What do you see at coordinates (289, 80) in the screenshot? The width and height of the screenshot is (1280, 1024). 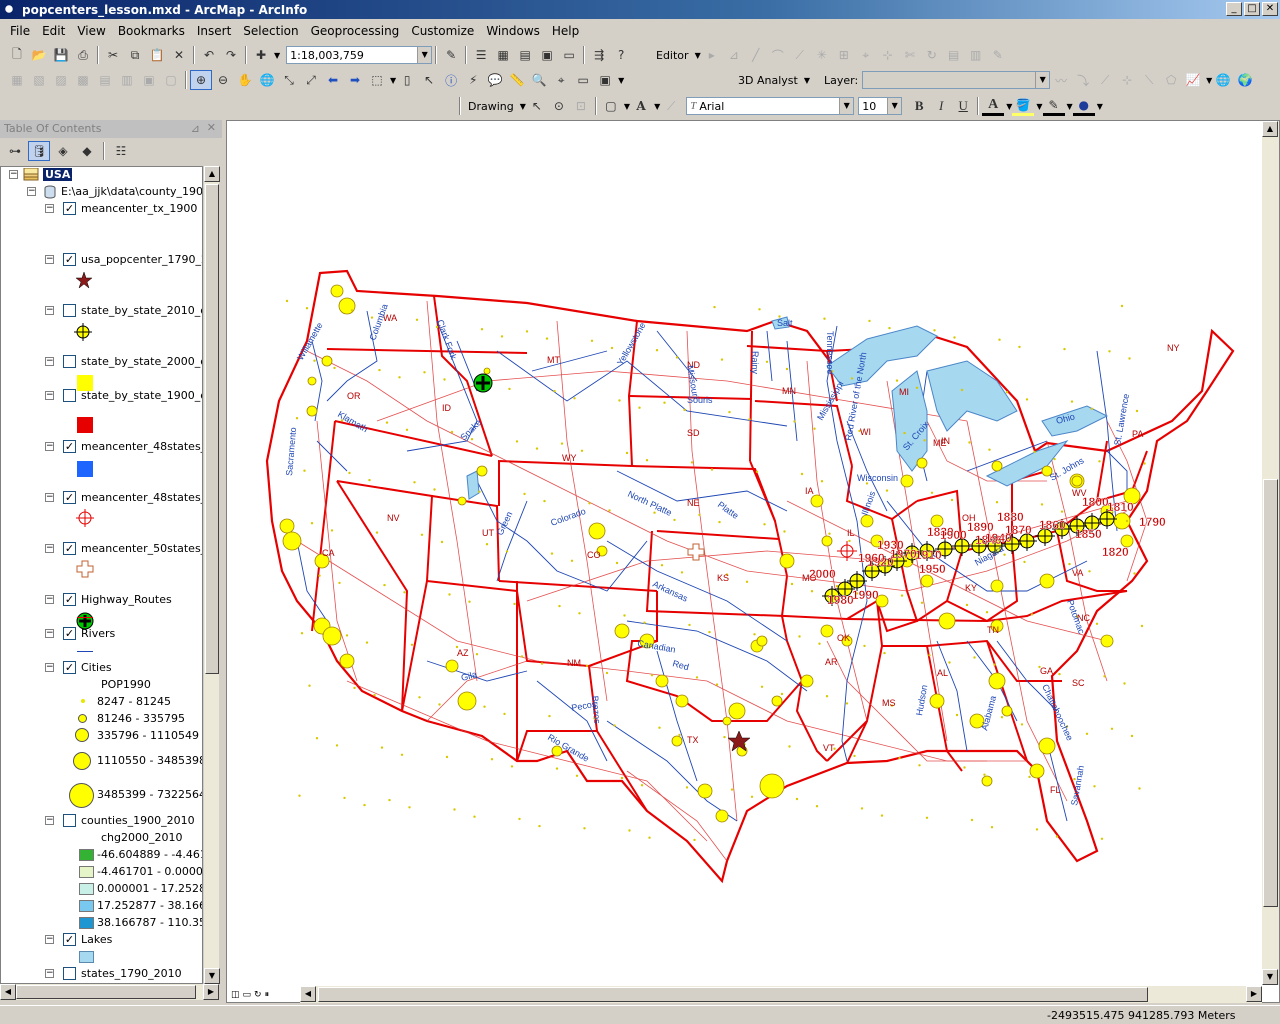 I see `fixed-zoom-in-icon: ⤡` at bounding box center [289, 80].